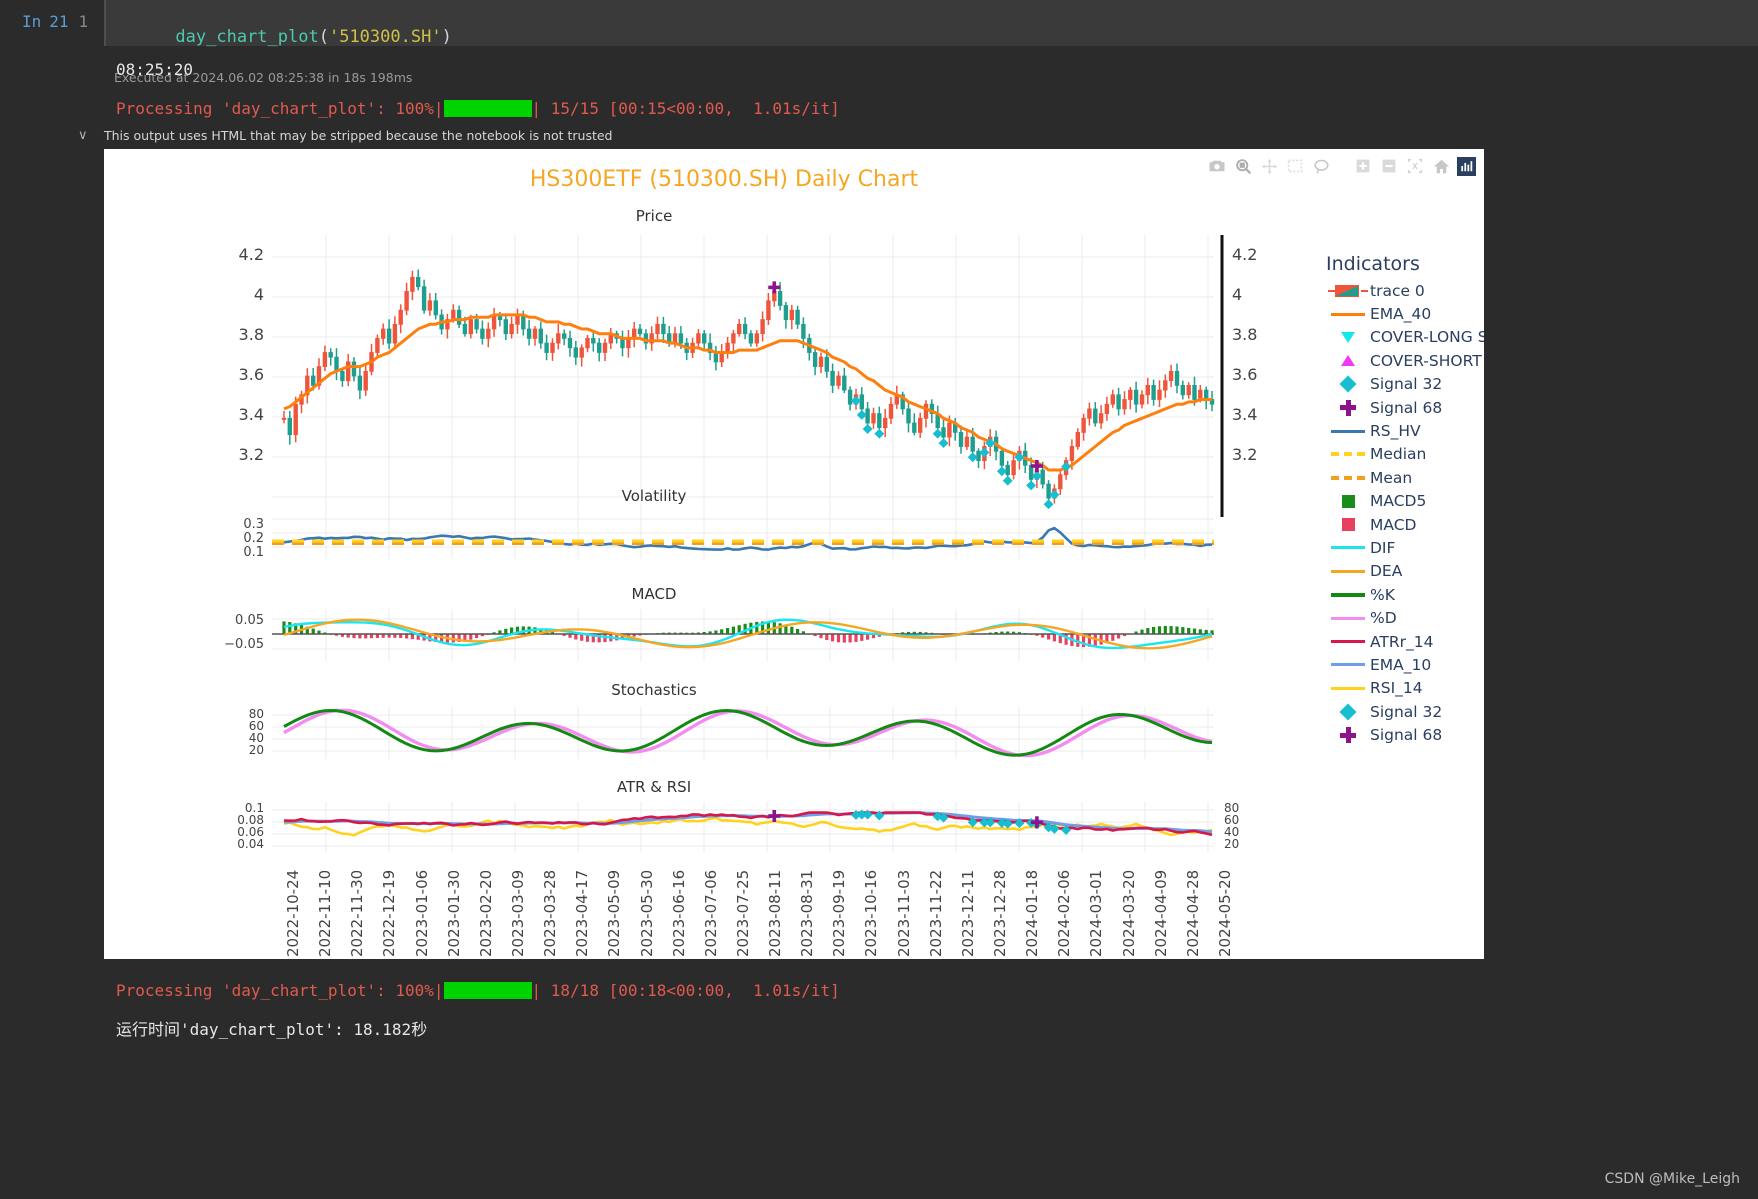  Describe the element at coordinates (871, 913) in the screenshot. I see `x-tick-label: 2023-10-16` at that location.